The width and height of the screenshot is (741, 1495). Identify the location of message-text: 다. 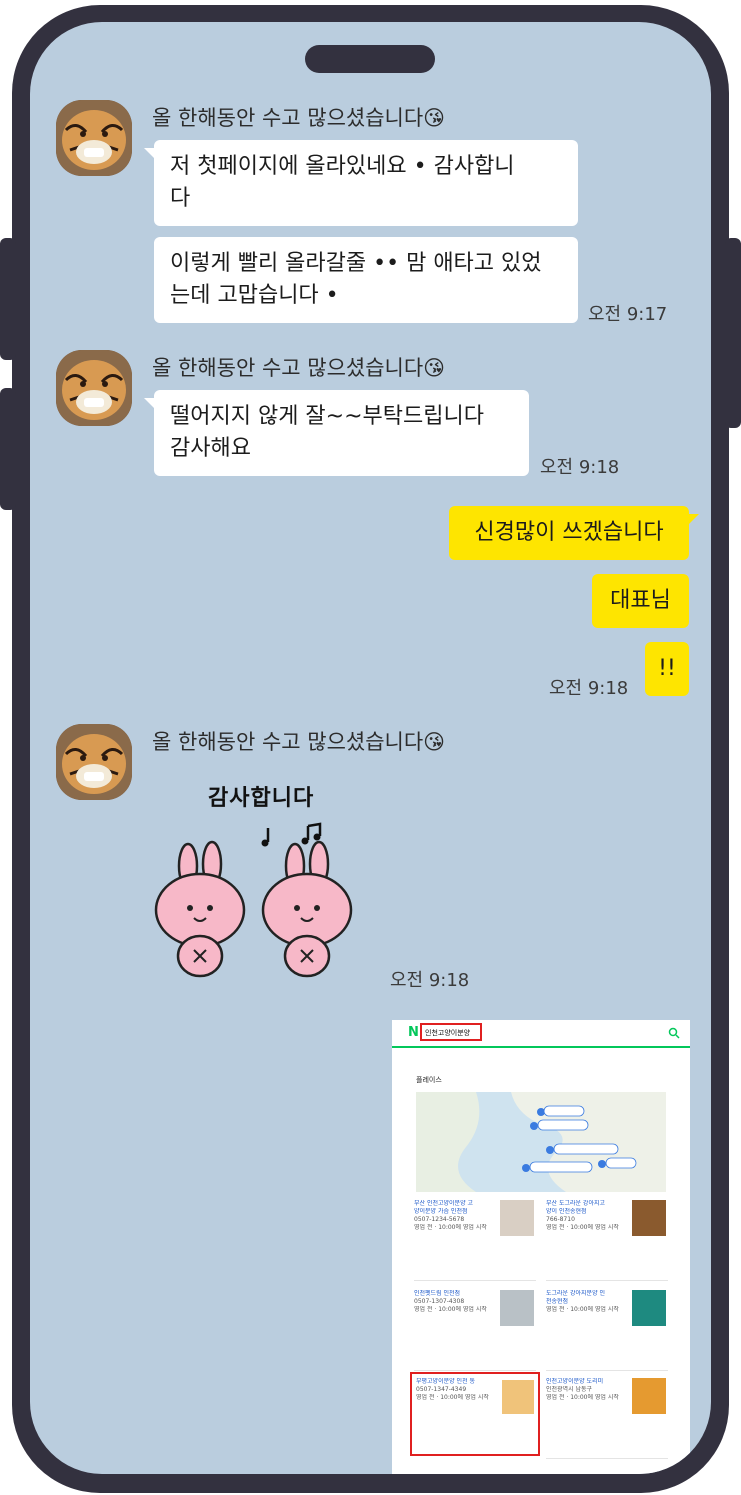
(180, 198).